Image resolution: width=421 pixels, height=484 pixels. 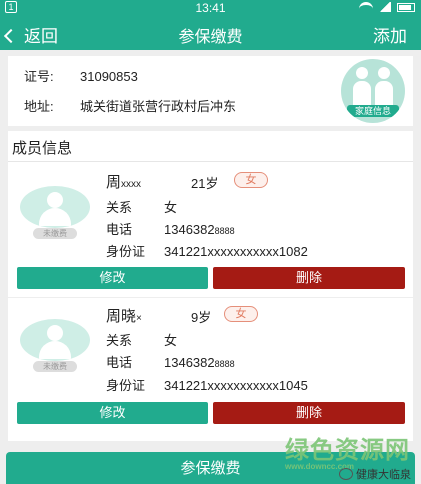 I want to click on family-info-card: 证号: 31090853 地址: 城关街道张营行政村后冲东 家庭信息, so click(x=210, y=91).